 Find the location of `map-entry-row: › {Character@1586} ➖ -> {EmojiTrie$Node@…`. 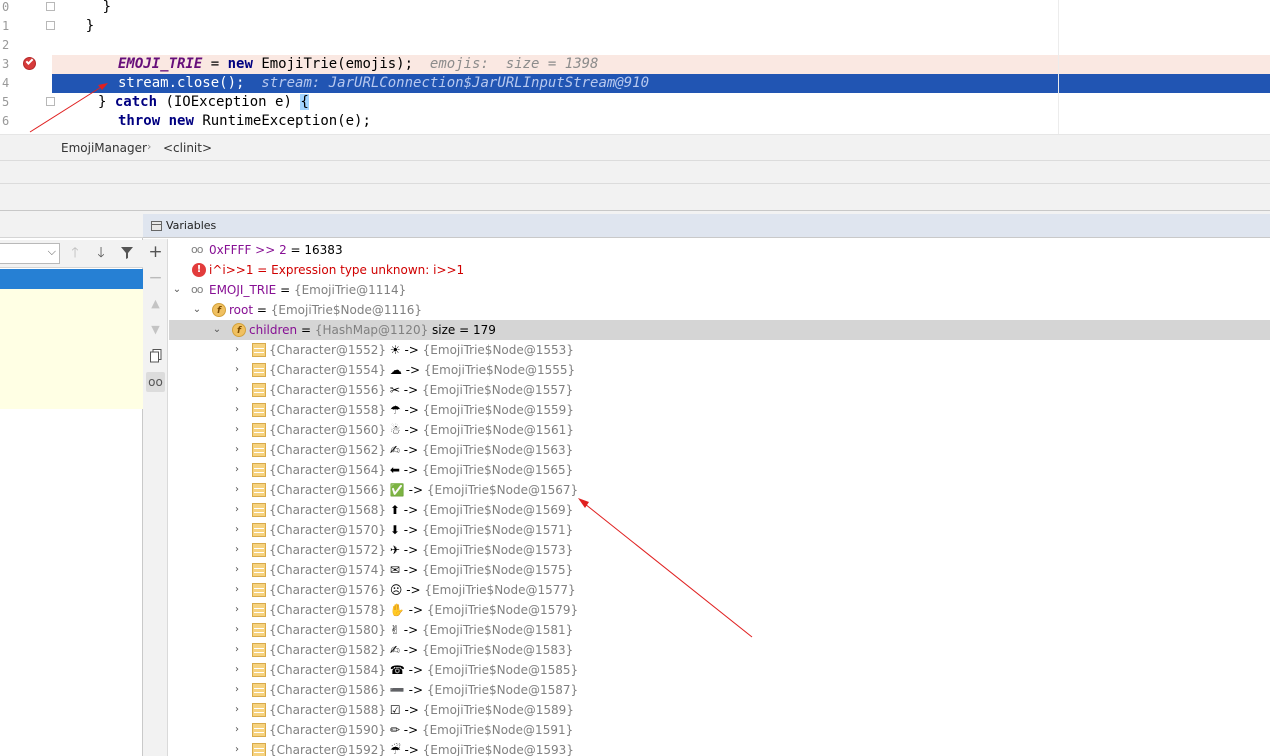

map-entry-row: › {Character@1586} ➖ -> {EmojiTrie$Node@… is located at coordinates (719, 690).